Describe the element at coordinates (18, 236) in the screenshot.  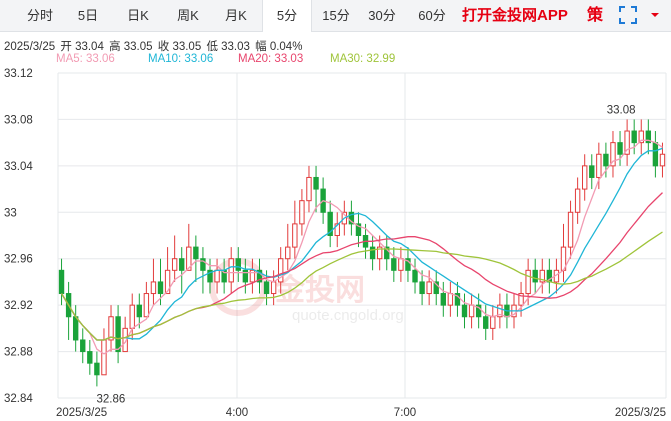
I see `y-axis-labels: 33.12 33.08 33.04 33 32.96 32.92 32.88 32.84` at that location.